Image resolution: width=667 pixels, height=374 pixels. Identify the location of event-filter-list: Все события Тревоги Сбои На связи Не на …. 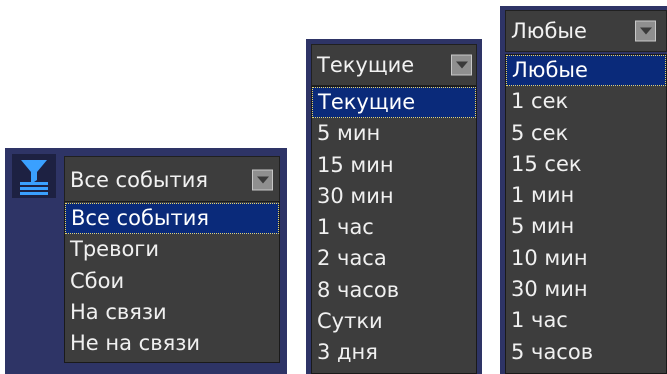
(172, 282).